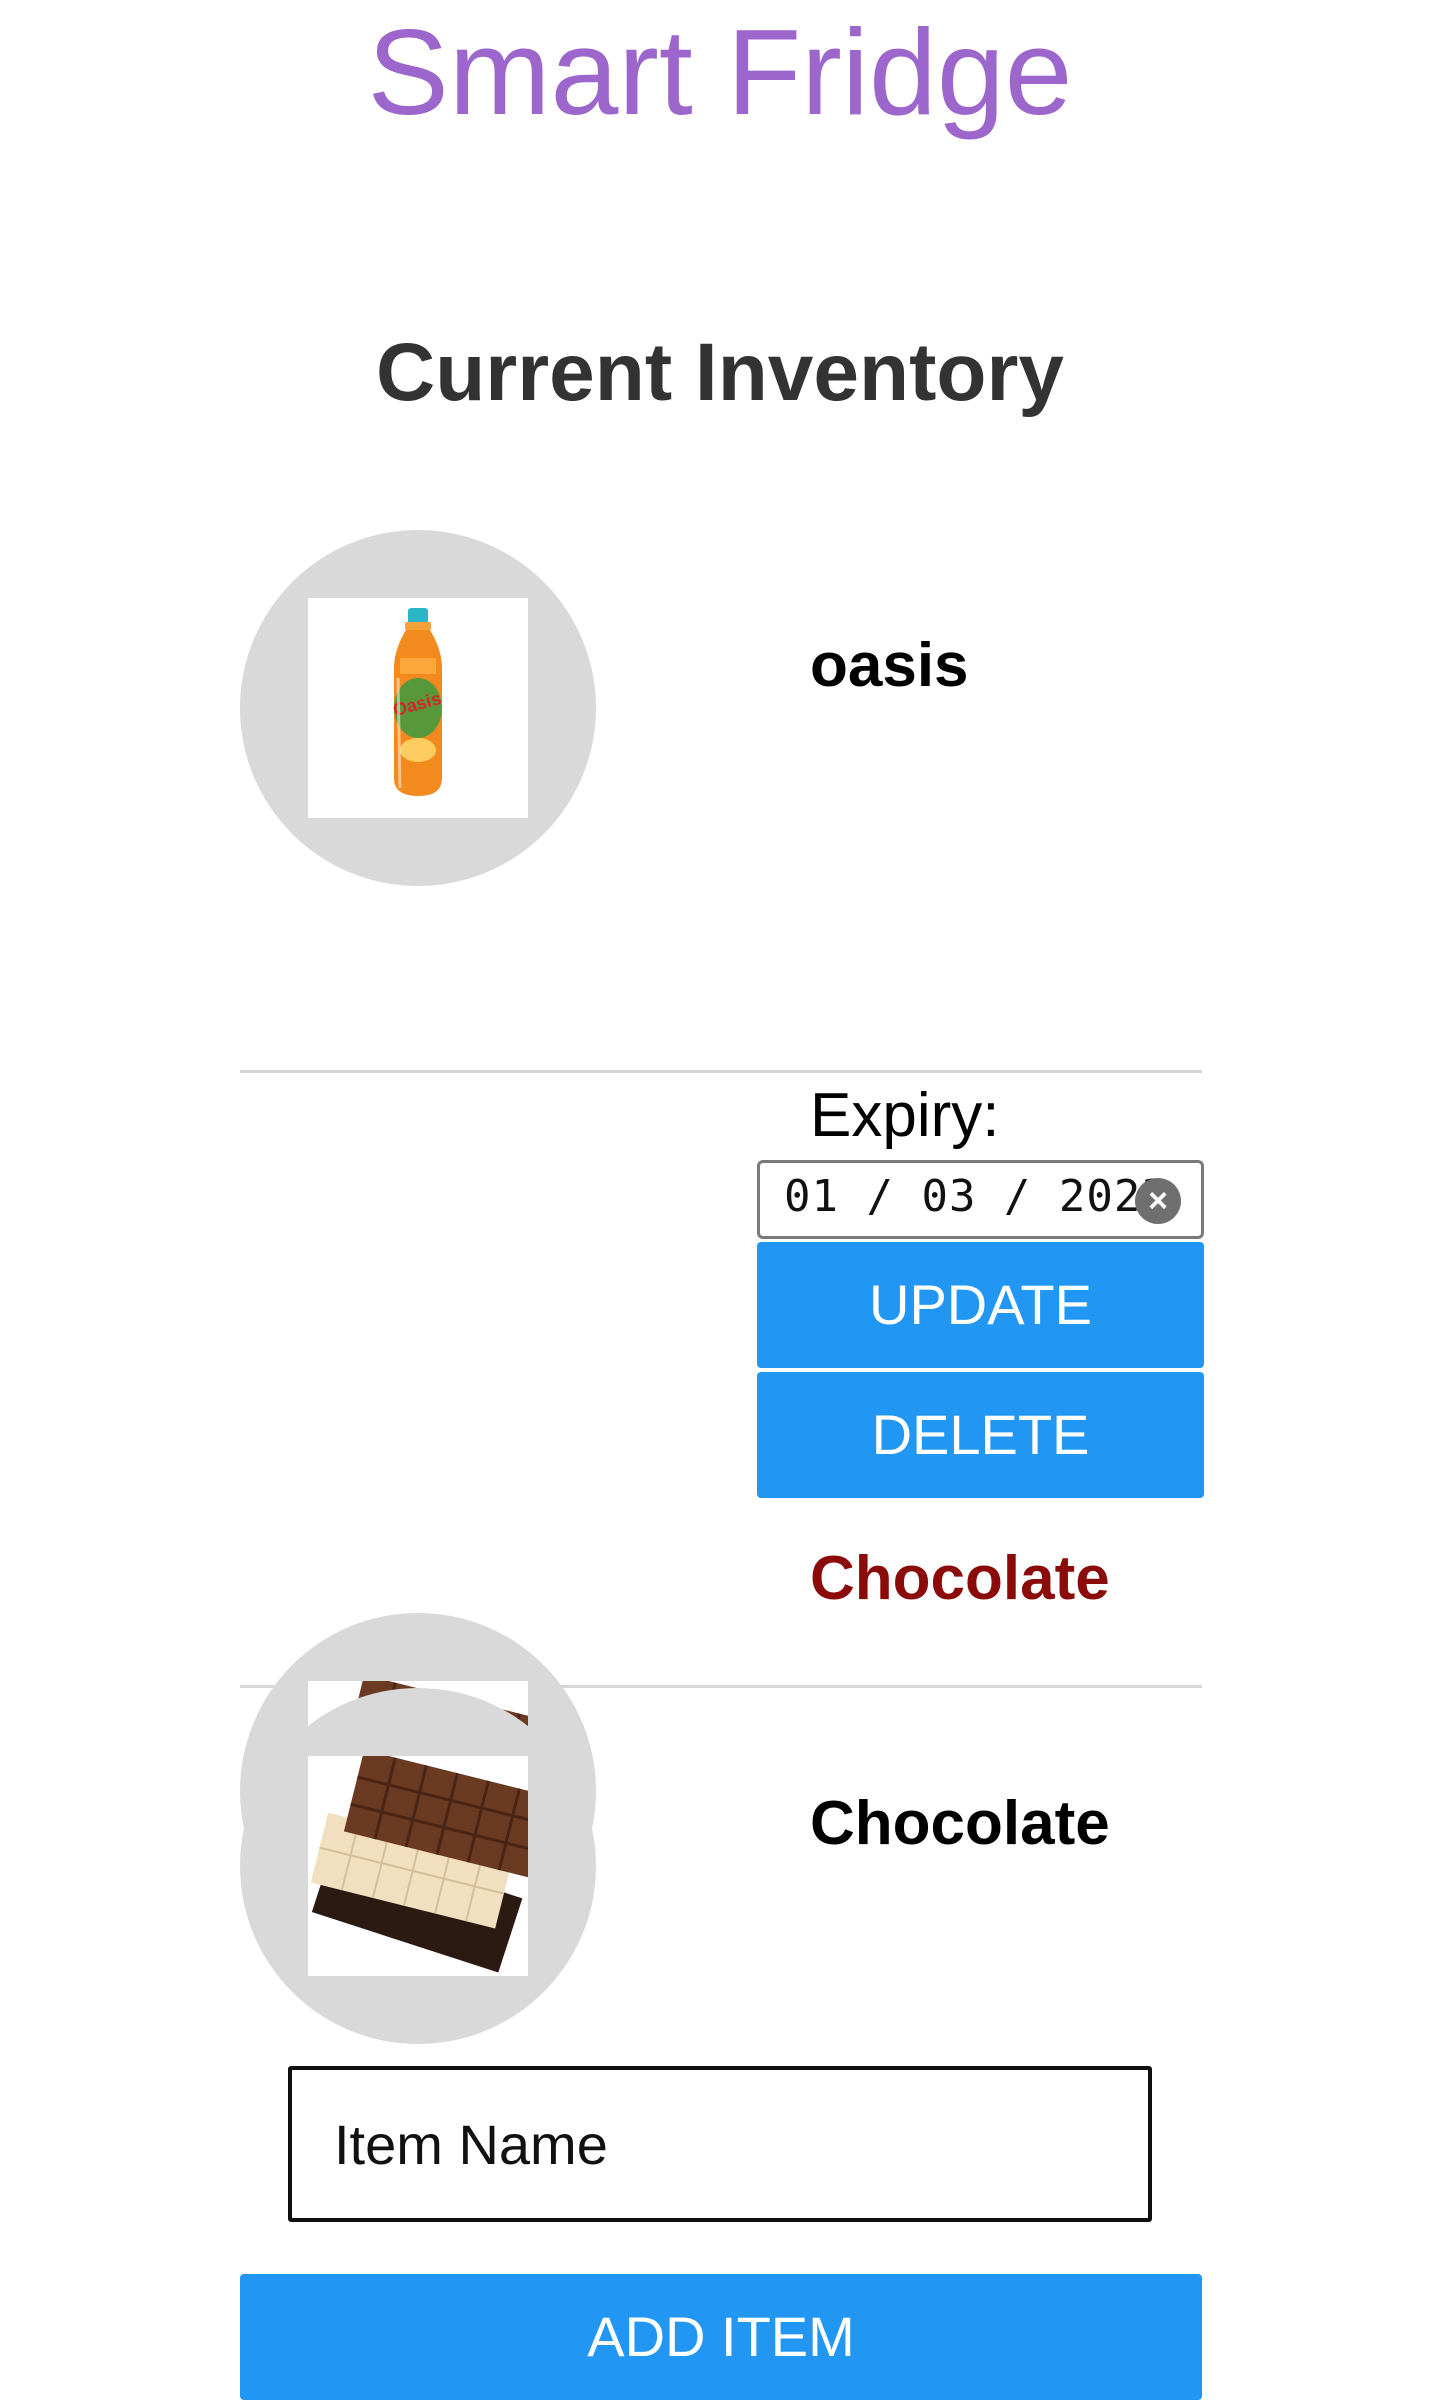  I want to click on oasis-bottle-image: Oasis, so click(418, 708).